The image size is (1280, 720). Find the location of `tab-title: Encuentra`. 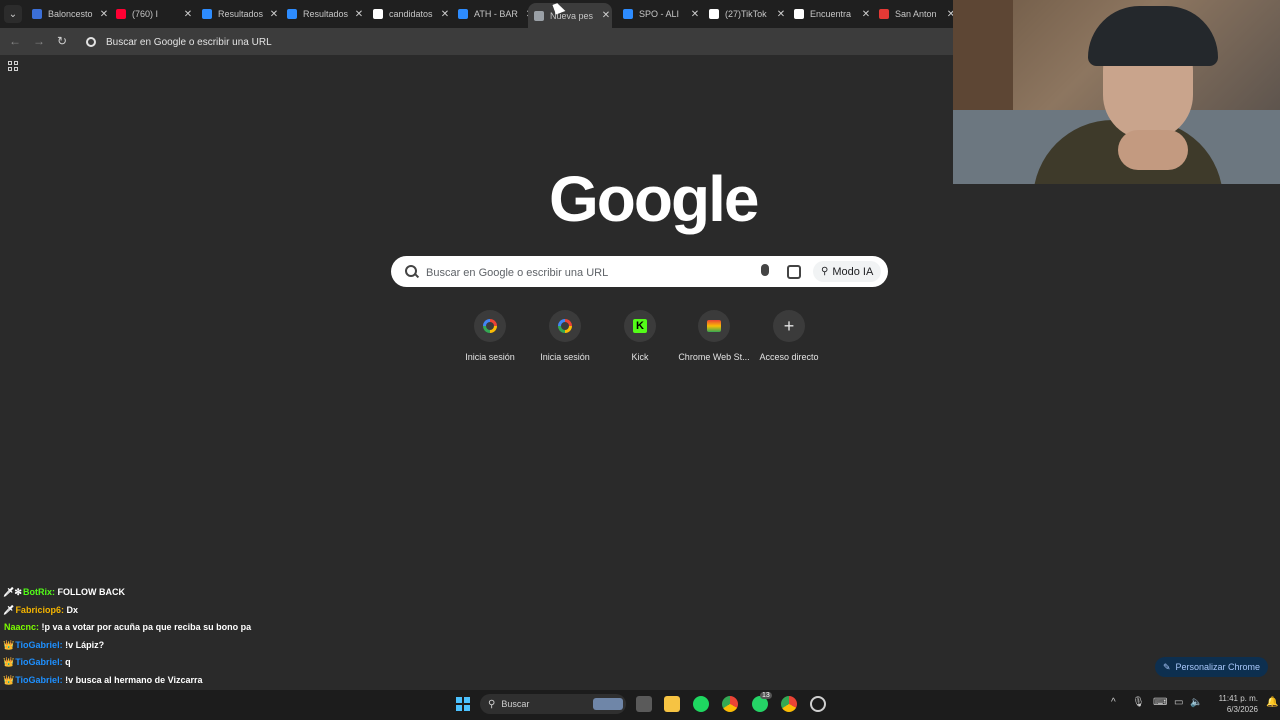

tab-title: Encuentra is located at coordinates (831, 14).